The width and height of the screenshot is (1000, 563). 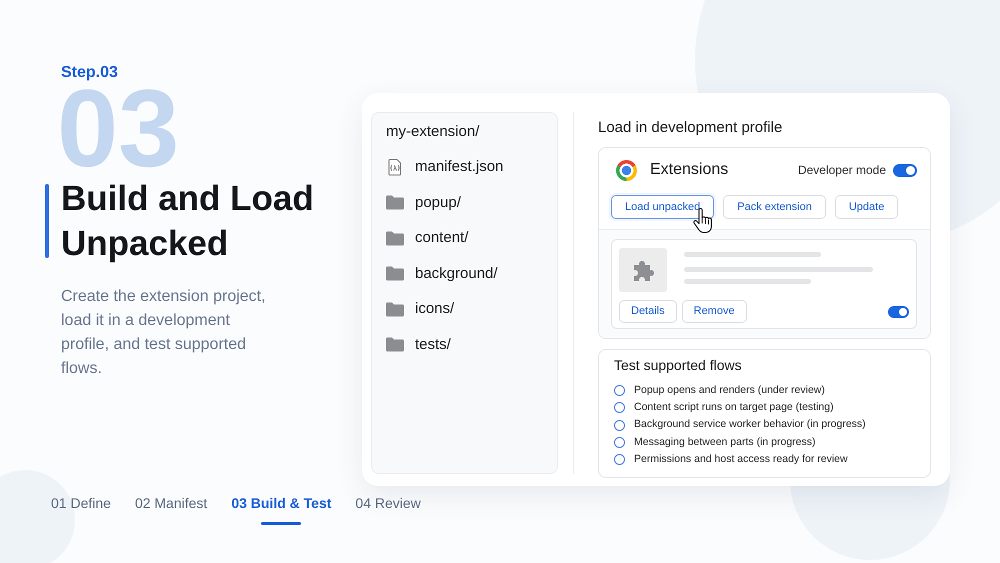 I want to click on step-tab: 02 Manifest, so click(x=171, y=509).